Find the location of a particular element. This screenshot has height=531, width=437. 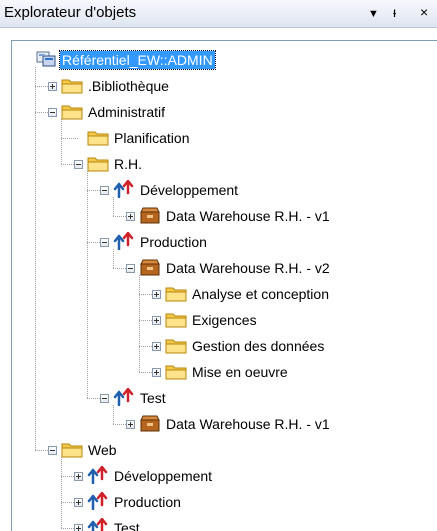

dropdown-arrow-icon: ▼ is located at coordinates (373, 14).